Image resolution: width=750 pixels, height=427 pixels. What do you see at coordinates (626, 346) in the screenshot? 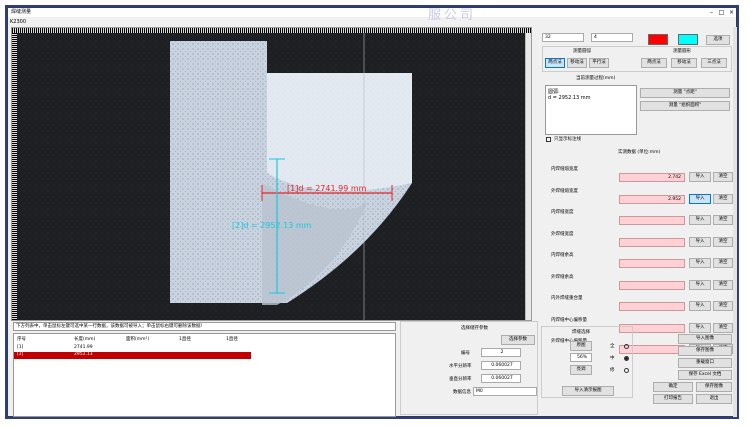
I see `radio-full` at bounding box center [626, 346].